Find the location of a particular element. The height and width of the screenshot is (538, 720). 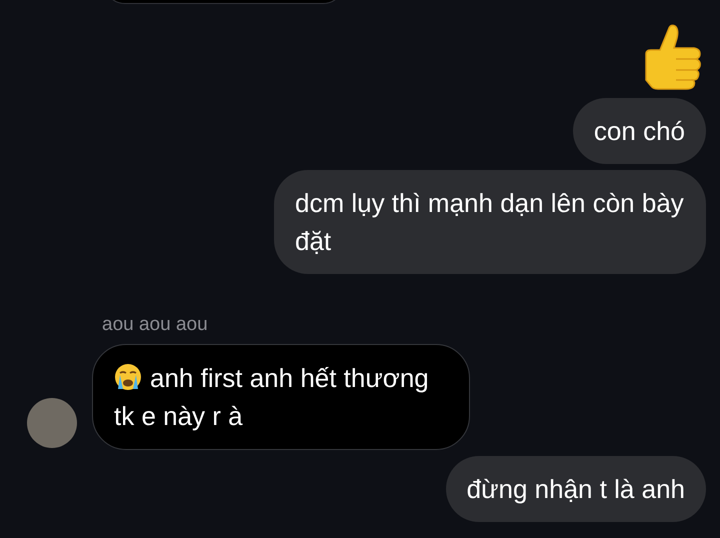

sender-name: aou aou aou is located at coordinates (155, 325).